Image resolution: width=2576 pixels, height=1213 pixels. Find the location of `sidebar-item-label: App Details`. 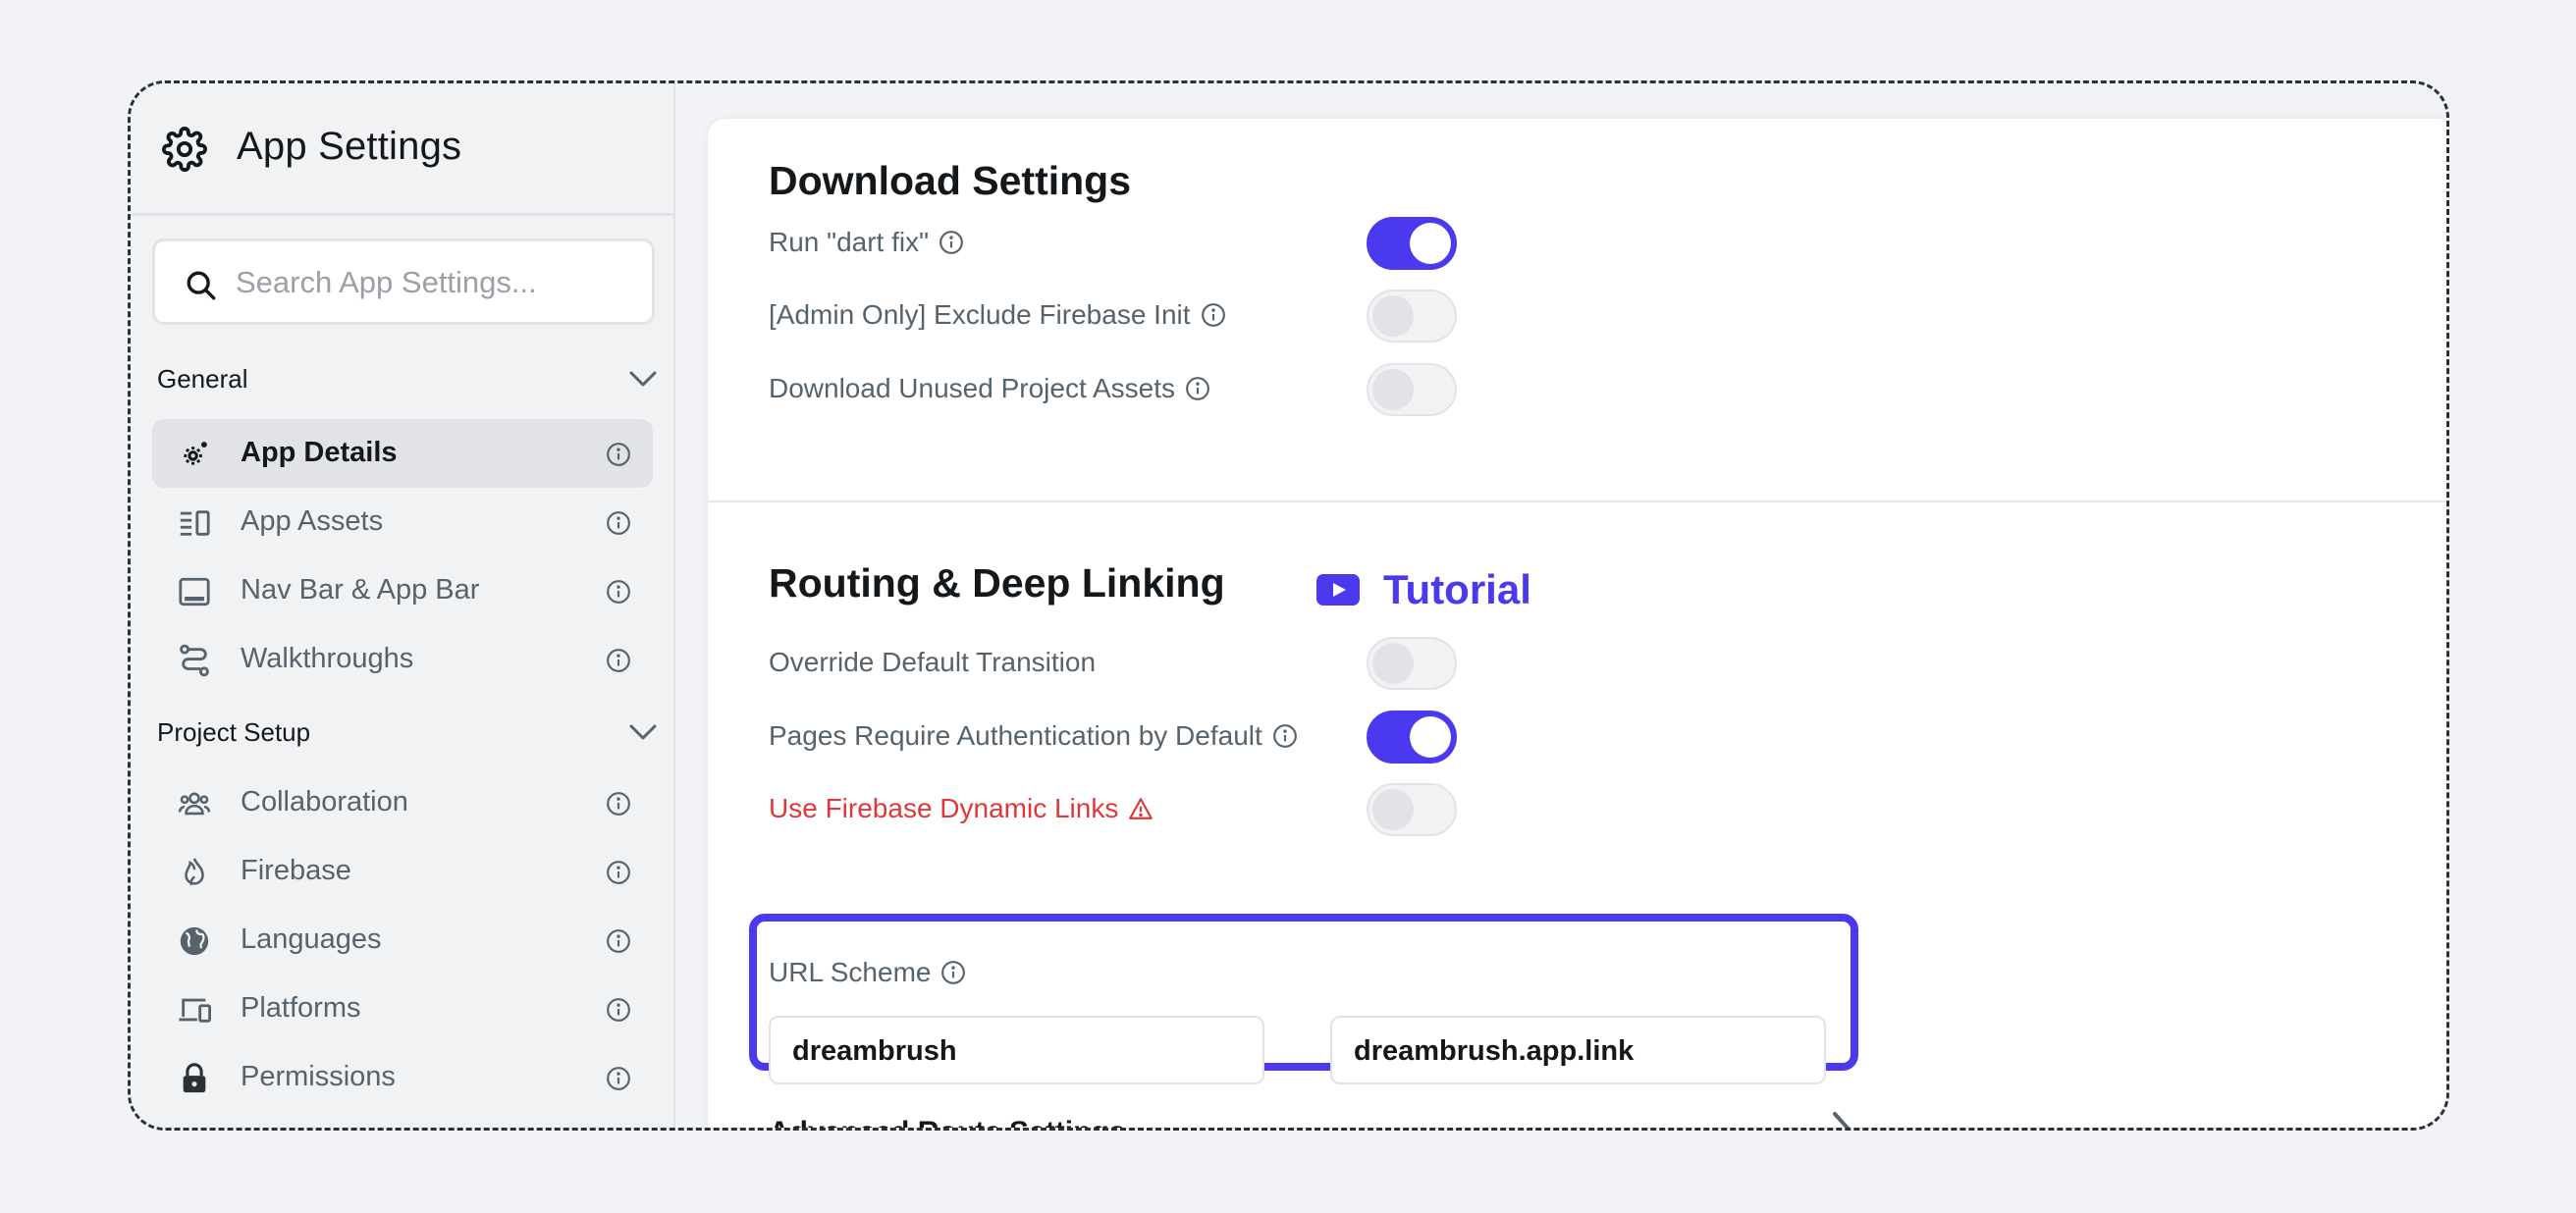

sidebar-item-label: App Details is located at coordinates (319, 452).